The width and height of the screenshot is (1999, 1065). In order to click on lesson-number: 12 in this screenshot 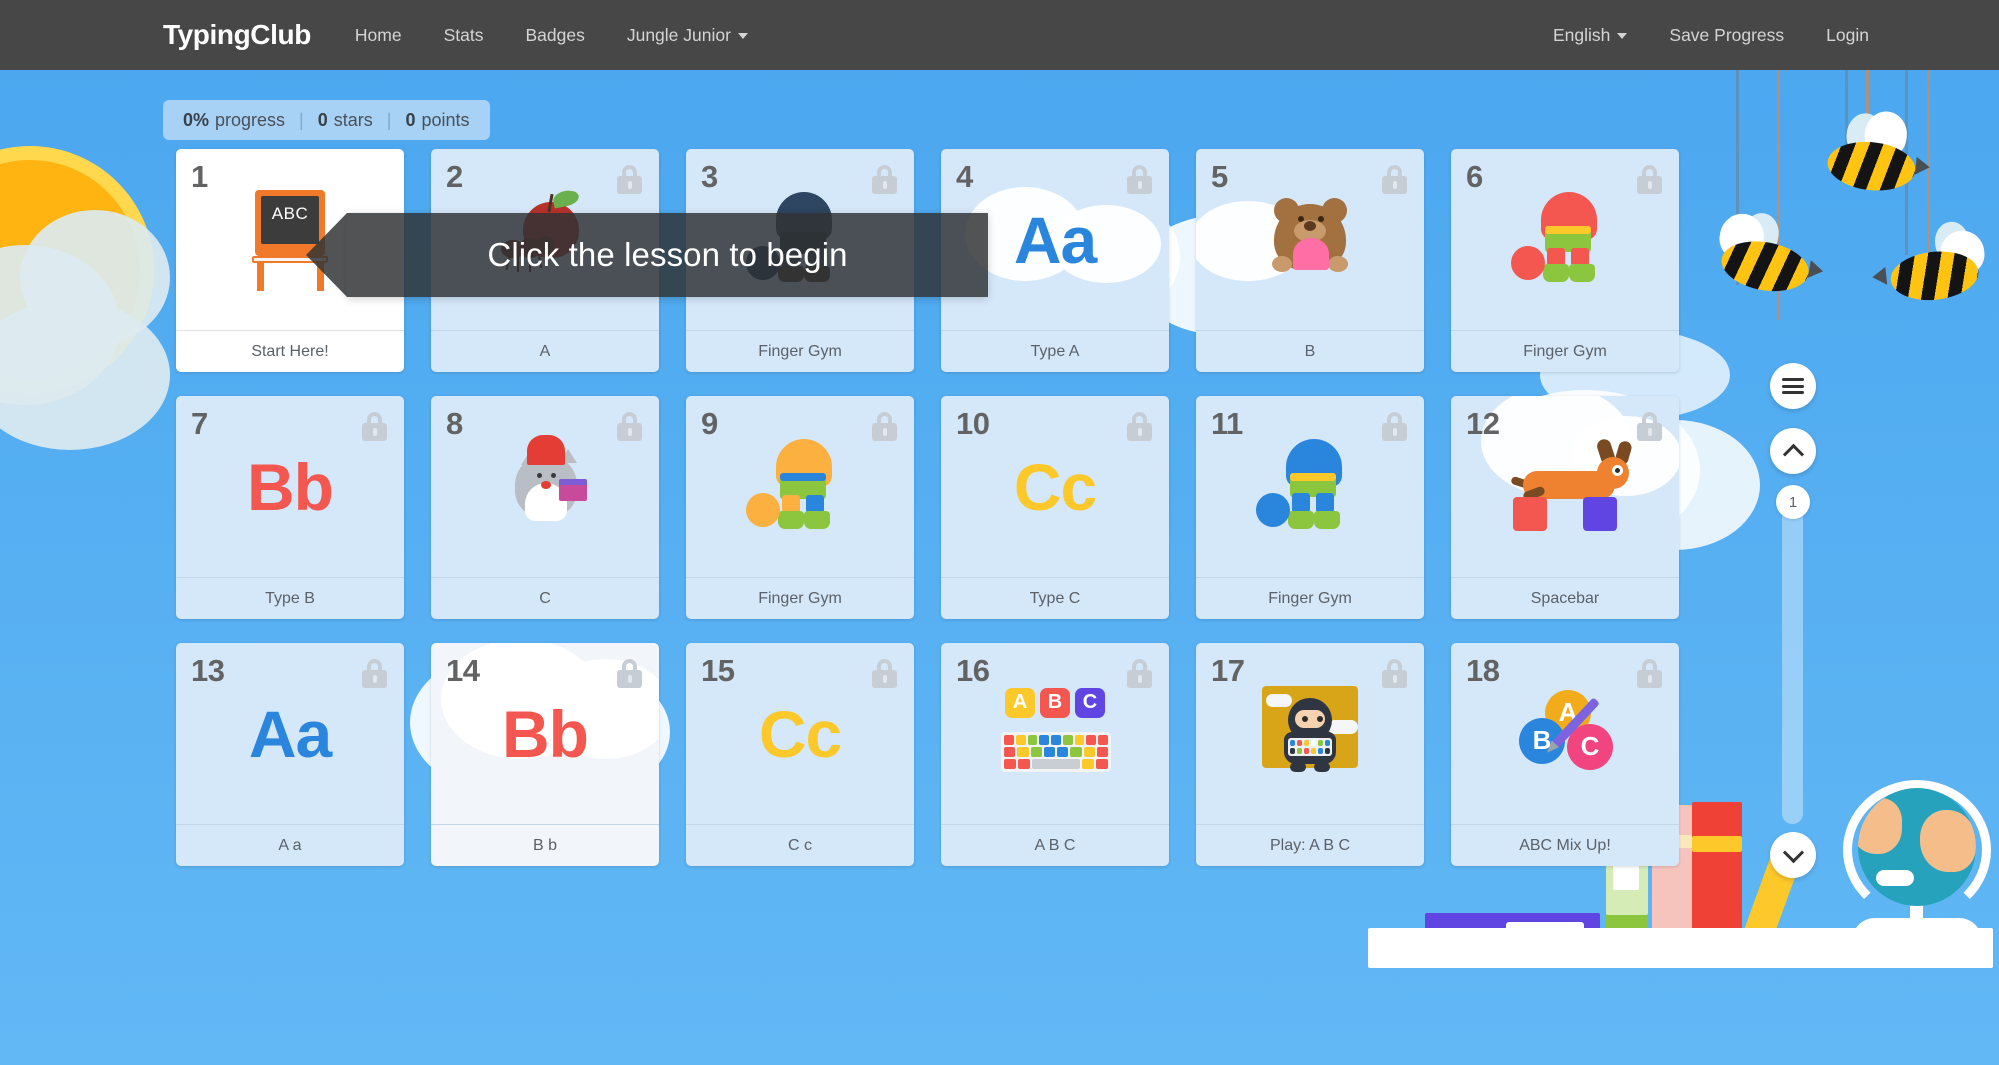, I will do `click(1483, 423)`.